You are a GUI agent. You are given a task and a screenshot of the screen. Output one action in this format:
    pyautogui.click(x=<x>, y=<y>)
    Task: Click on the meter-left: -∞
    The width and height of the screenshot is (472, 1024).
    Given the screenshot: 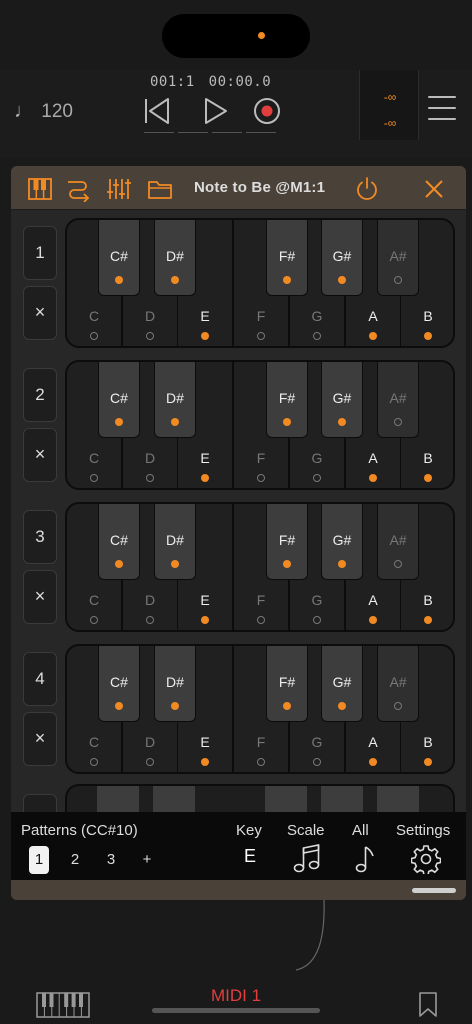 What is the action you would take?
    pyautogui.click(x=390, y=97)
    